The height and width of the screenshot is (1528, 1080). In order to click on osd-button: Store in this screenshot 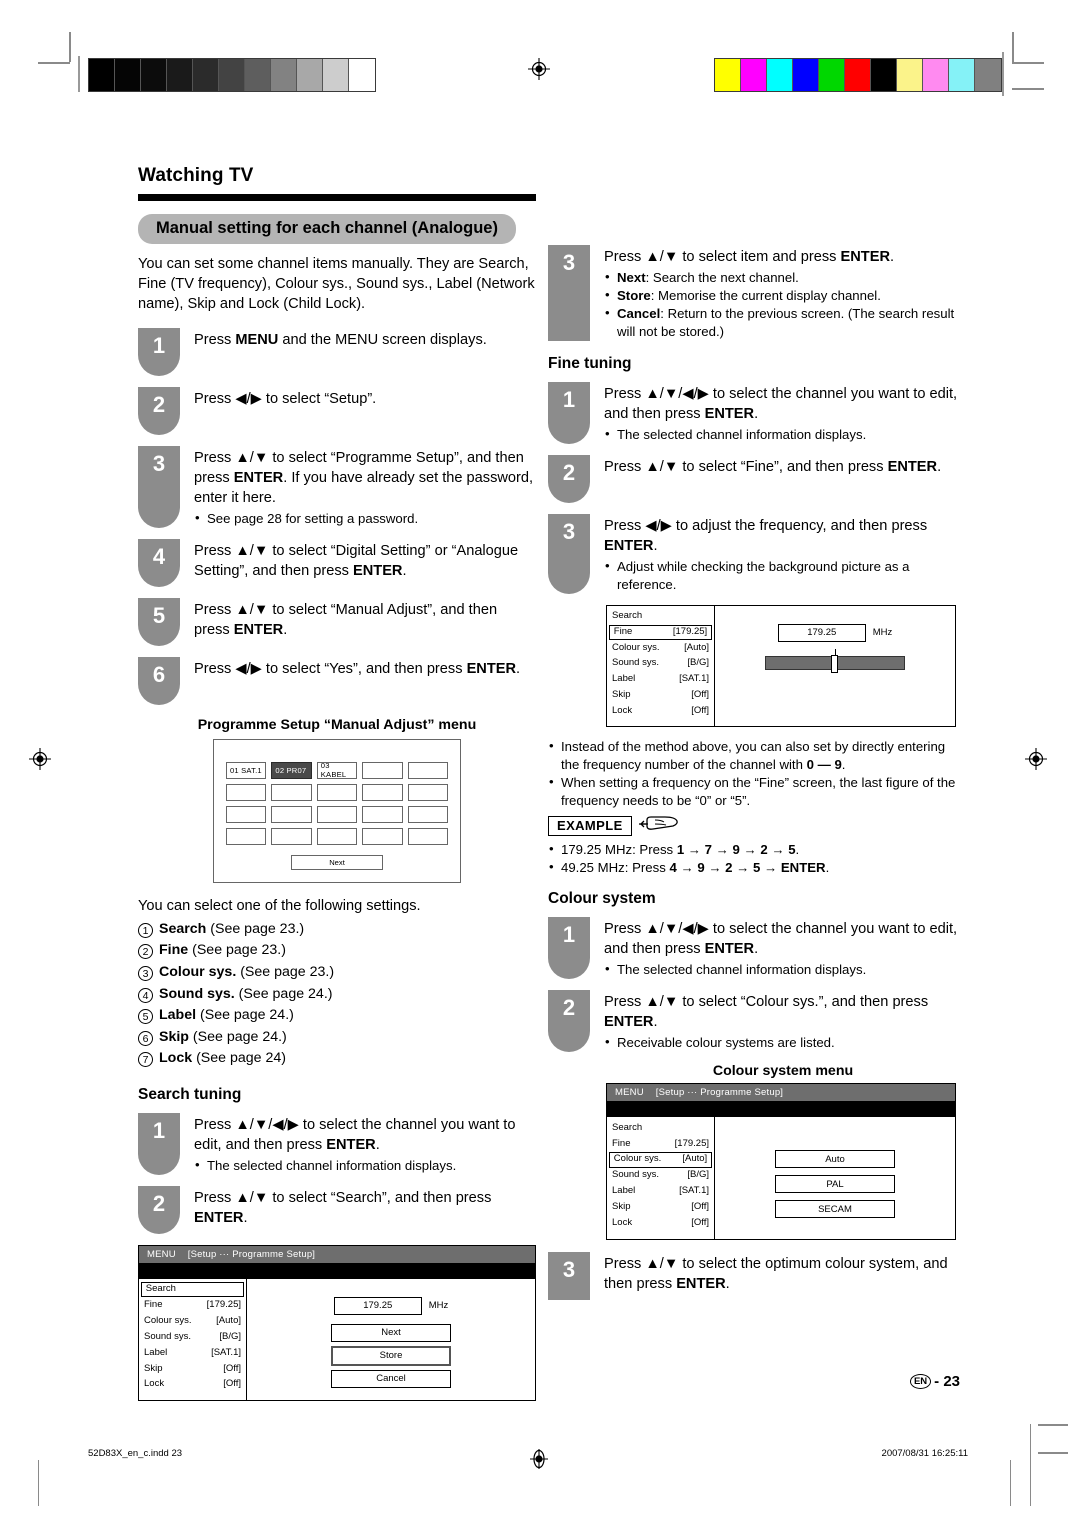, I will do `click(391, 1355)`.